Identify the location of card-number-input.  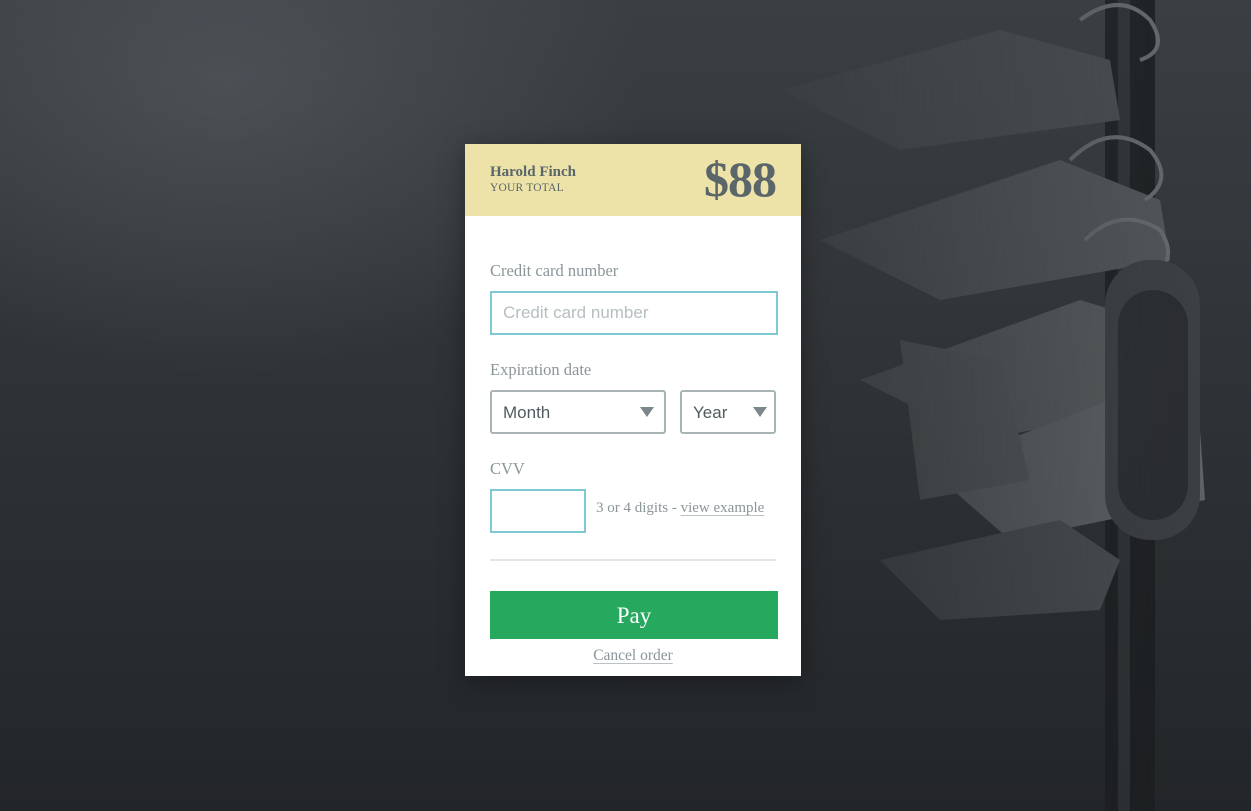
(634, 313).